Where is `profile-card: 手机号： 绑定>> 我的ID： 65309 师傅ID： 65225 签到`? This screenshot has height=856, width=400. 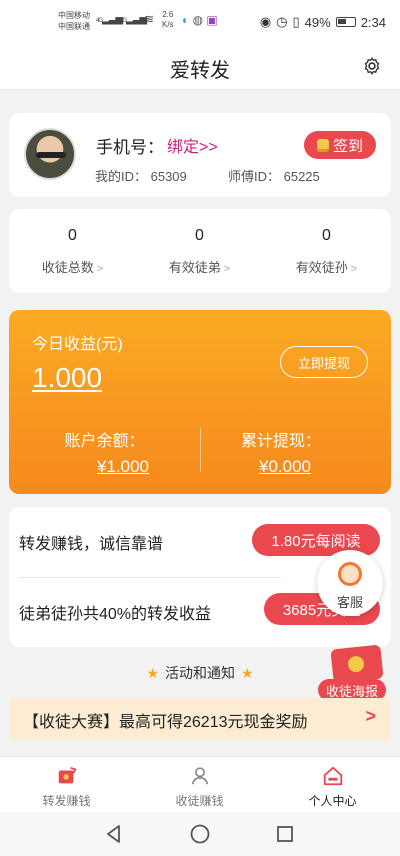
profile-card: 手机号： 绑定>> 我的ID： 65309 师傅ID： 65225 签到 is located at coordinates (200, 155).